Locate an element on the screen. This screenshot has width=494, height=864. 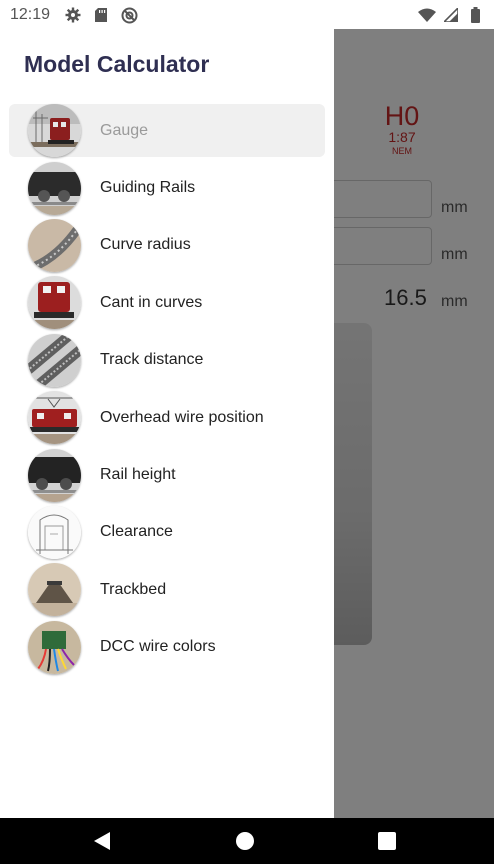
battery-icon is located at coordinates (475, 15).